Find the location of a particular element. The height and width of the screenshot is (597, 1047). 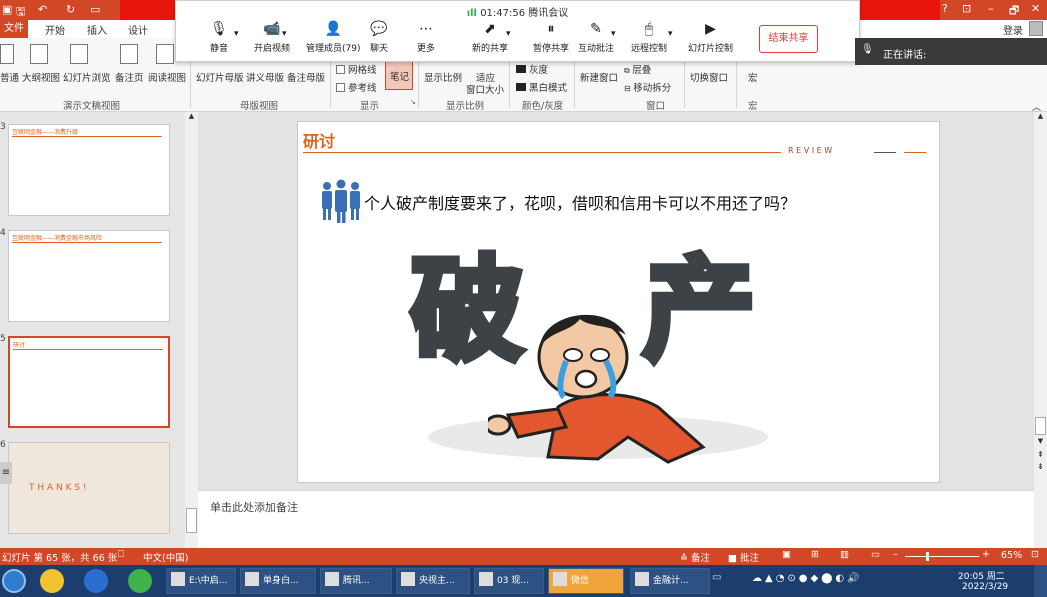

more-button: ⋯ 更多 is located at coordinates (426, 37).